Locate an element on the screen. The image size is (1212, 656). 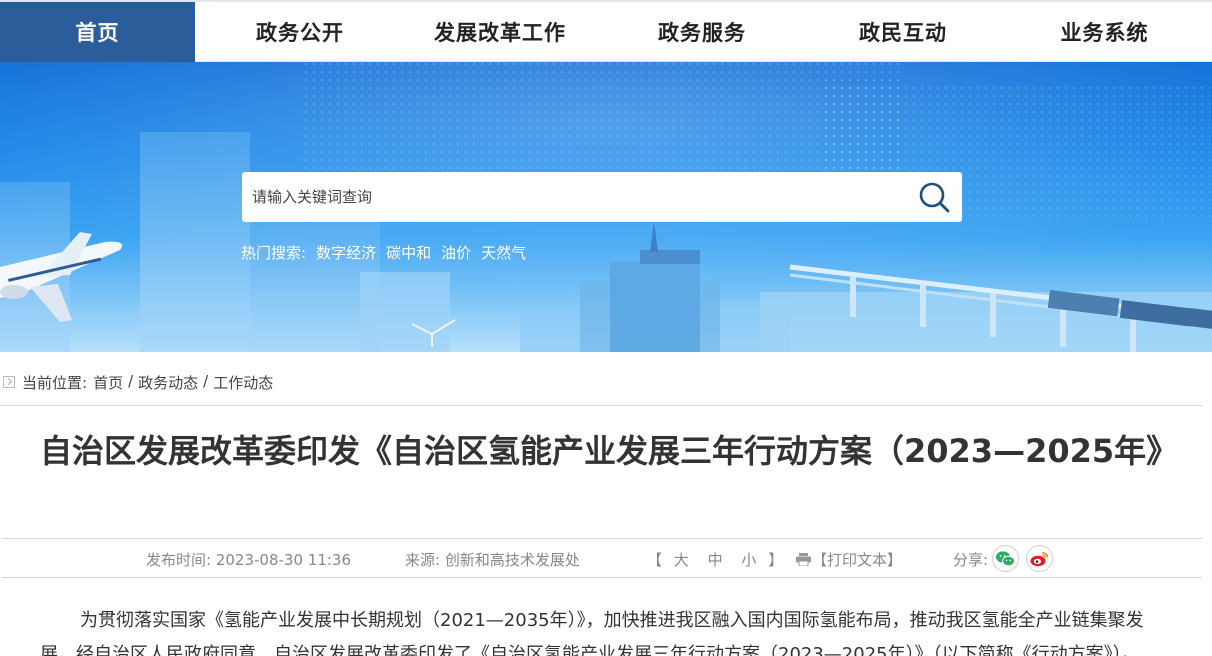
nav-item-gov-affairs-public: 政务公开 is located at coordinates (300, 32).